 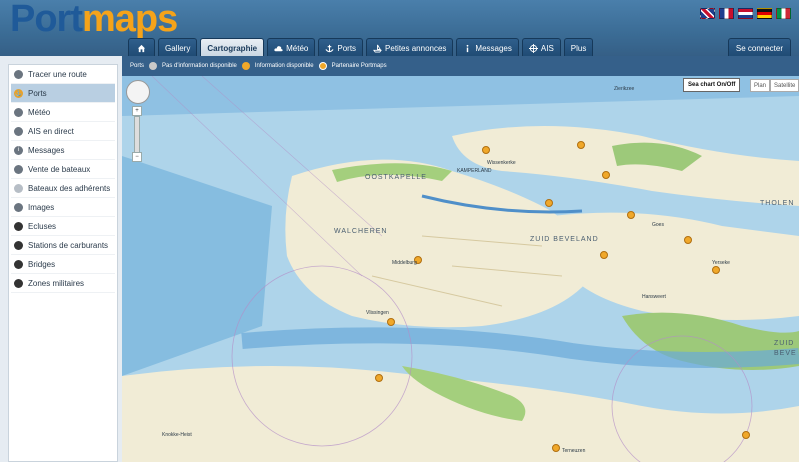 I want to click on sidebar-item-meteo: Météo, so click(x=63, y=112).